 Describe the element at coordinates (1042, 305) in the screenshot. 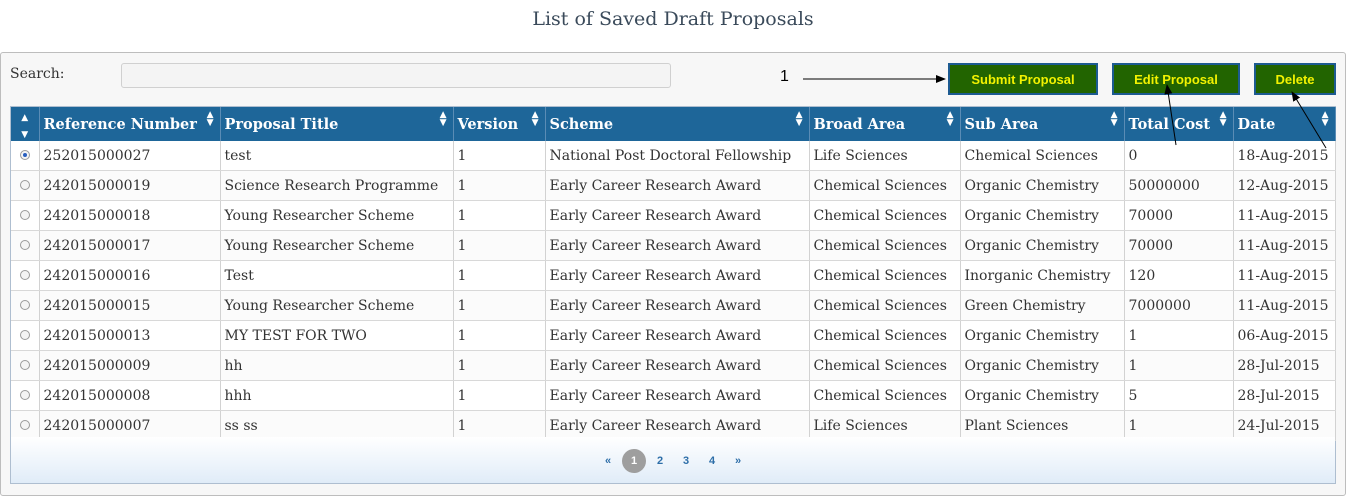

I see `sub-area-cell: Green Chemistry` at that location.